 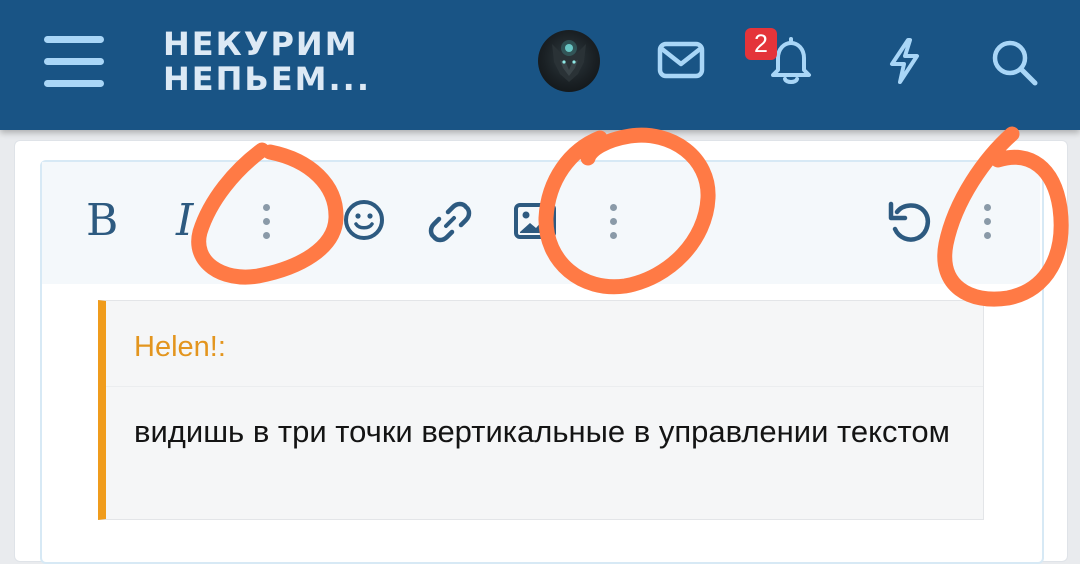 I want to click on quote-header: Helen!:, so click(x=544, y=344).